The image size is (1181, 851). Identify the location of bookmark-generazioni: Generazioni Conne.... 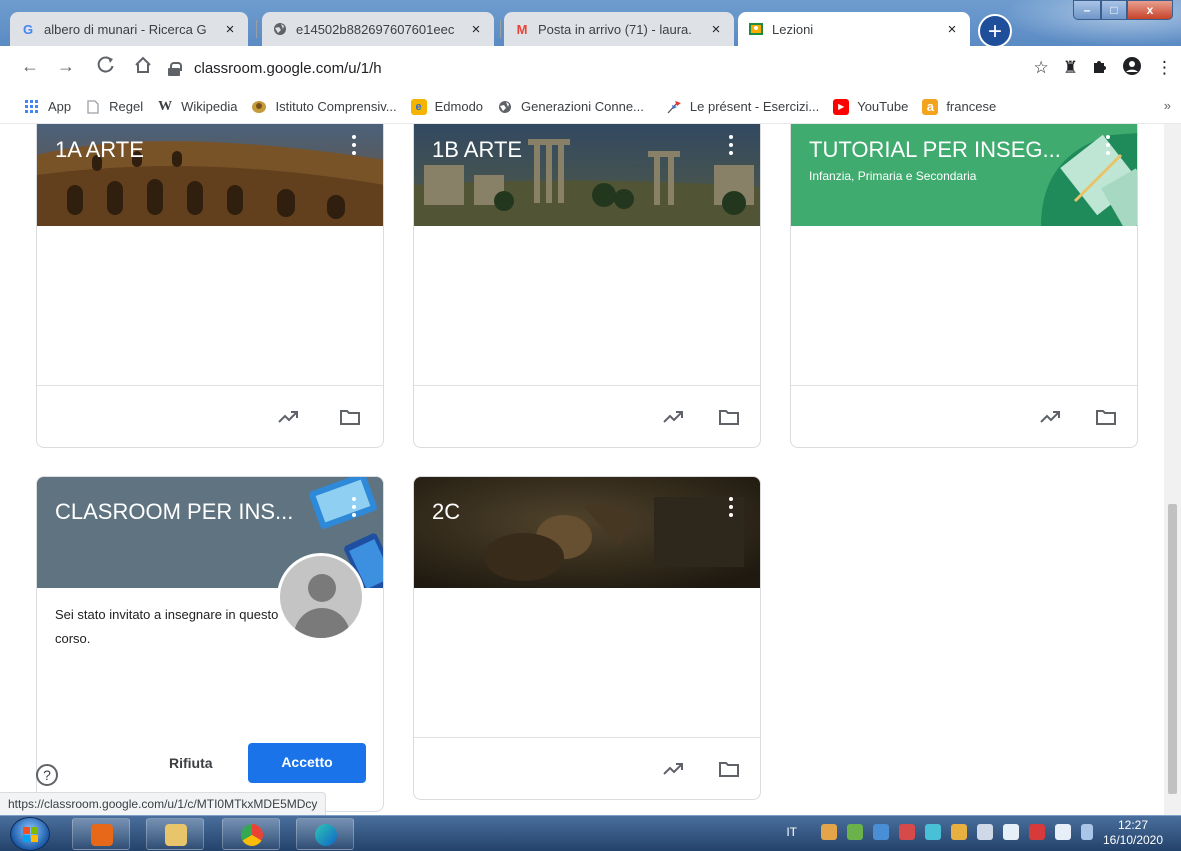
(570, 107).